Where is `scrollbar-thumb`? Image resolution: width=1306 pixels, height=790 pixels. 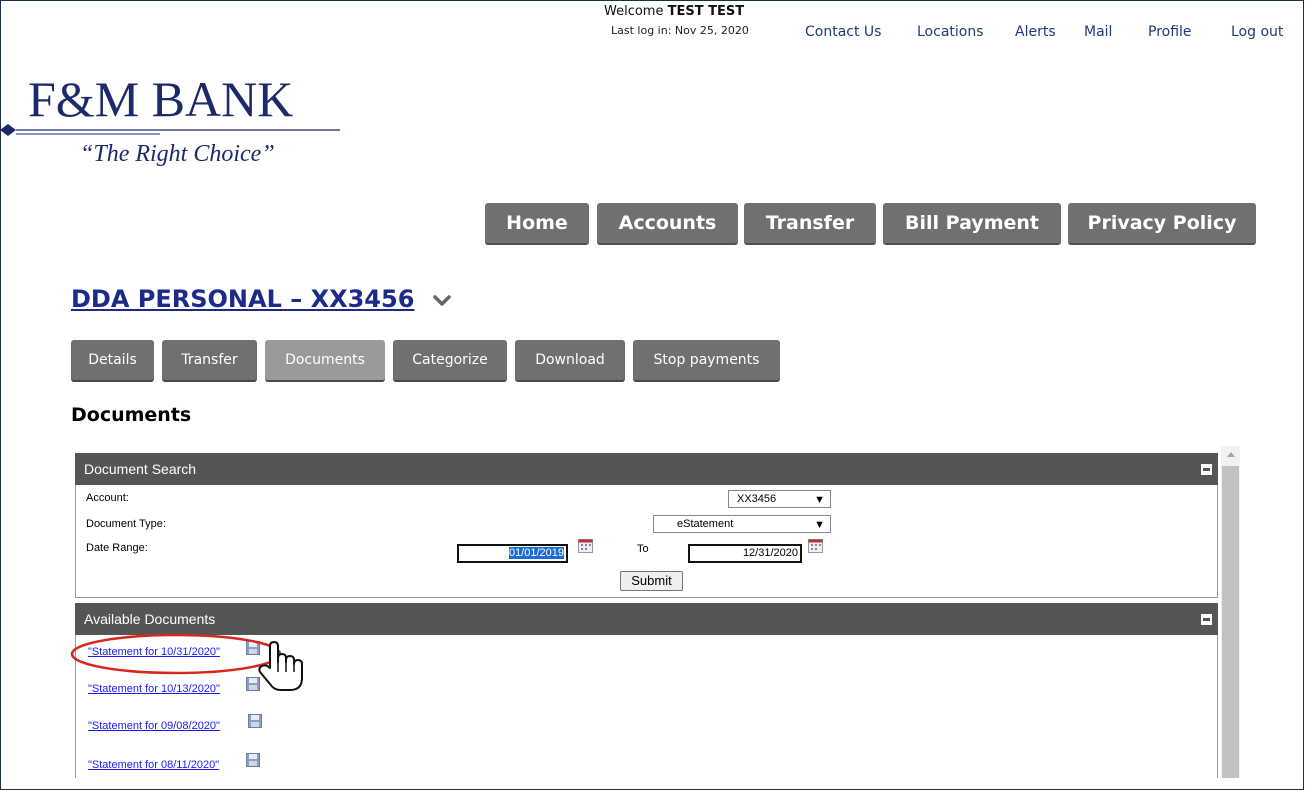
scrollbar-thumb is located at coordinates (1230, 622).